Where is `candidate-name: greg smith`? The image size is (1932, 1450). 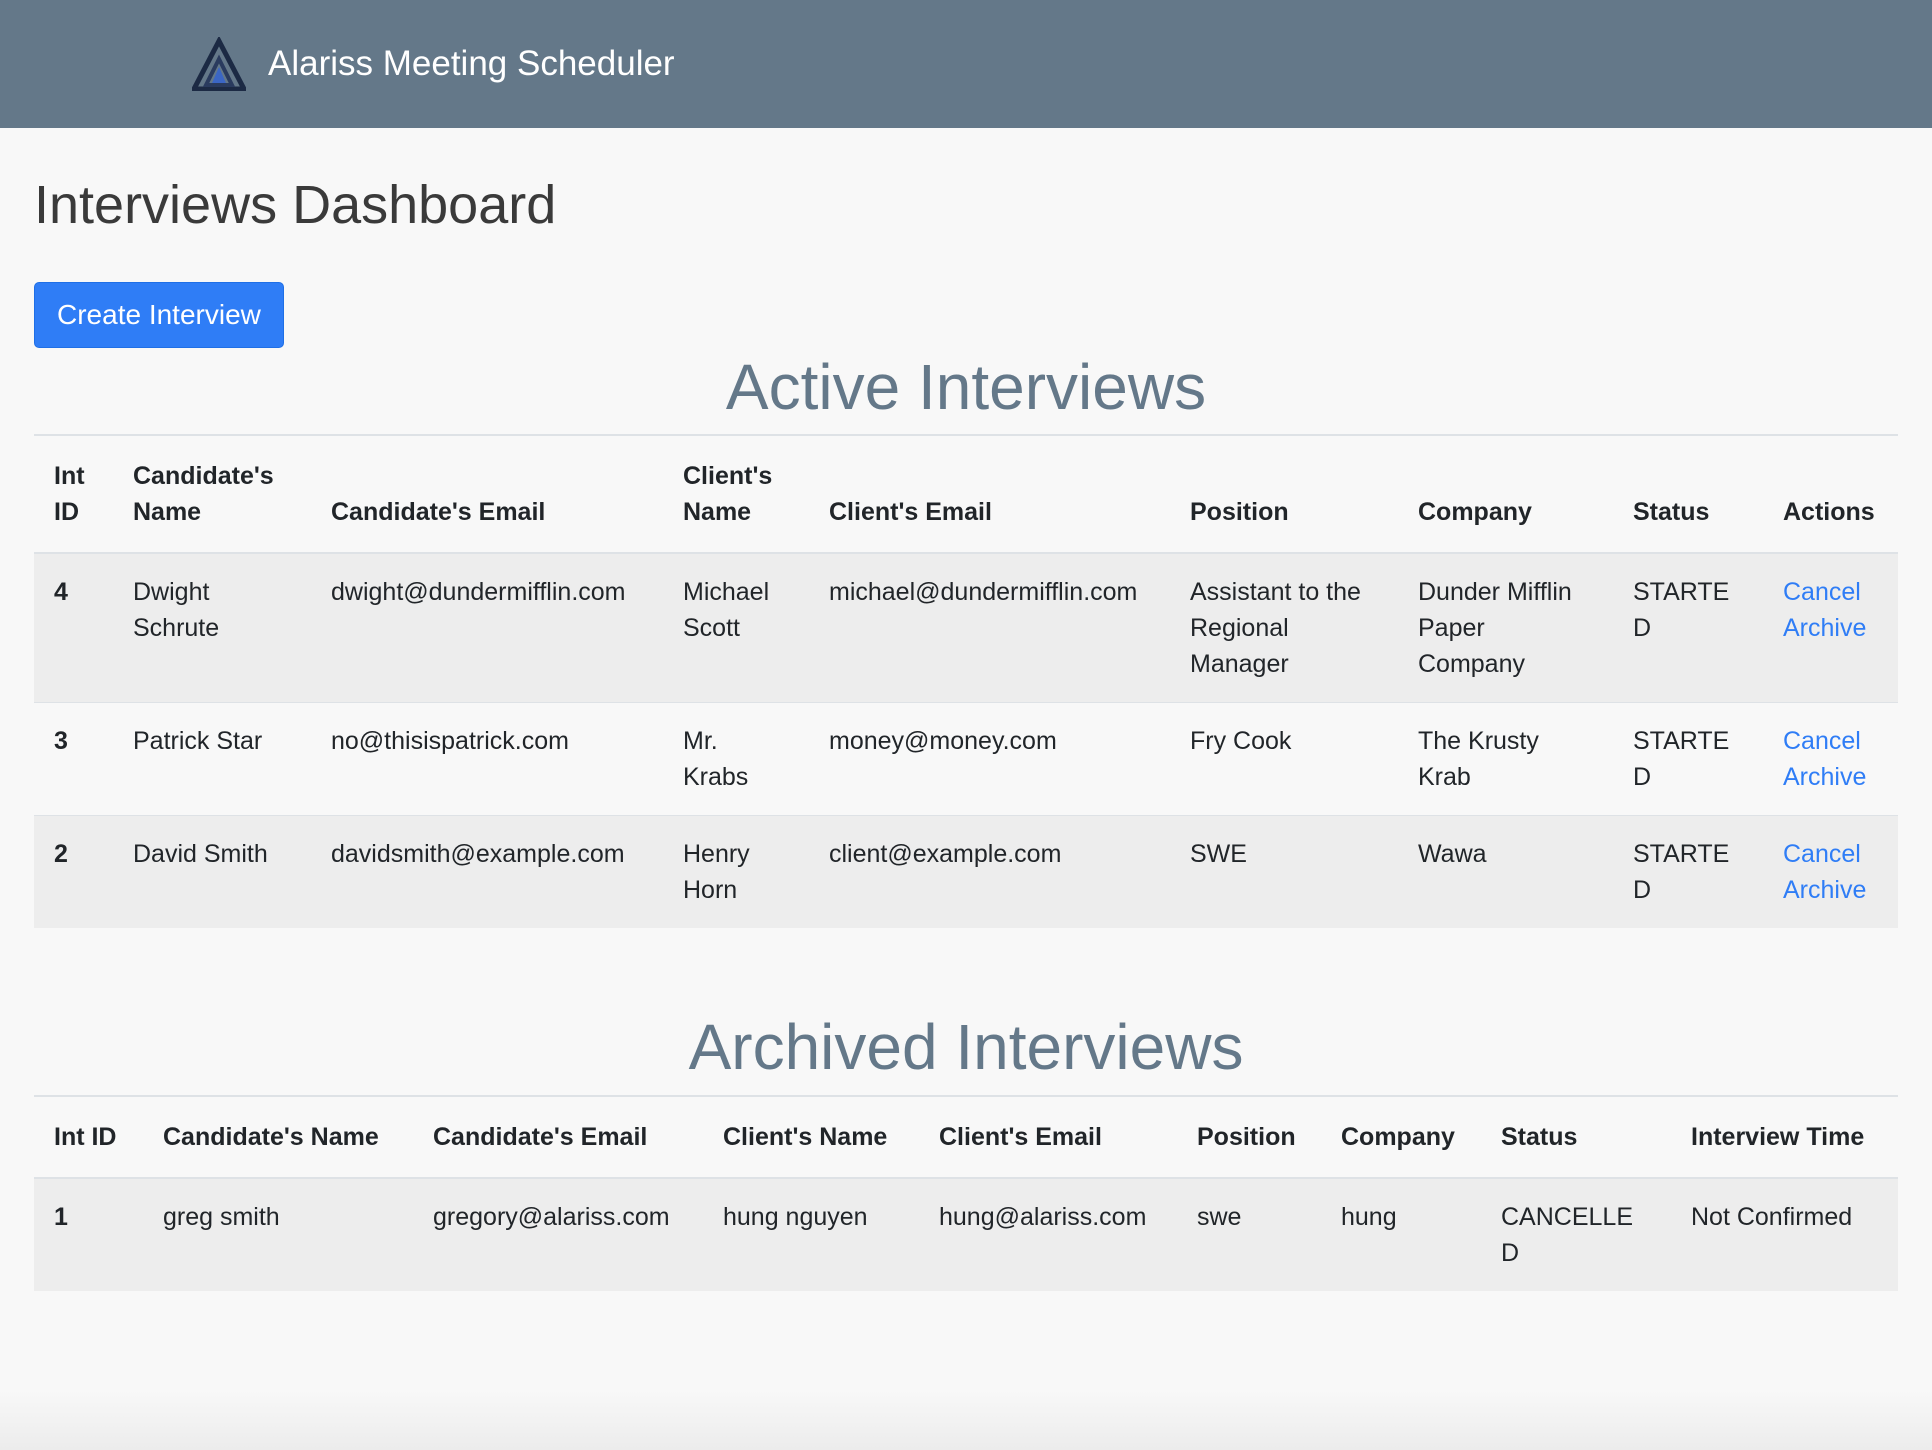 candidate-name: greg smith is located at coordinates (278, 1234).